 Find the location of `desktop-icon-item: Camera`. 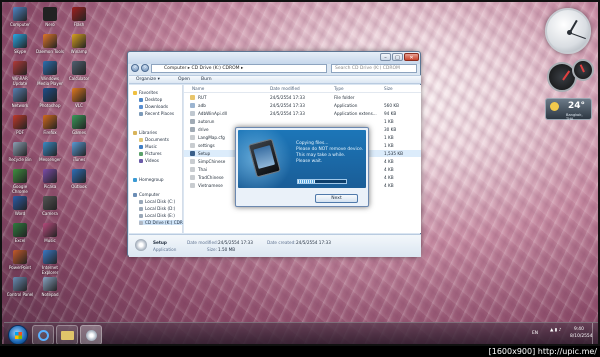

desktop-icon-item: Camera is located at coordinates (50, 206).